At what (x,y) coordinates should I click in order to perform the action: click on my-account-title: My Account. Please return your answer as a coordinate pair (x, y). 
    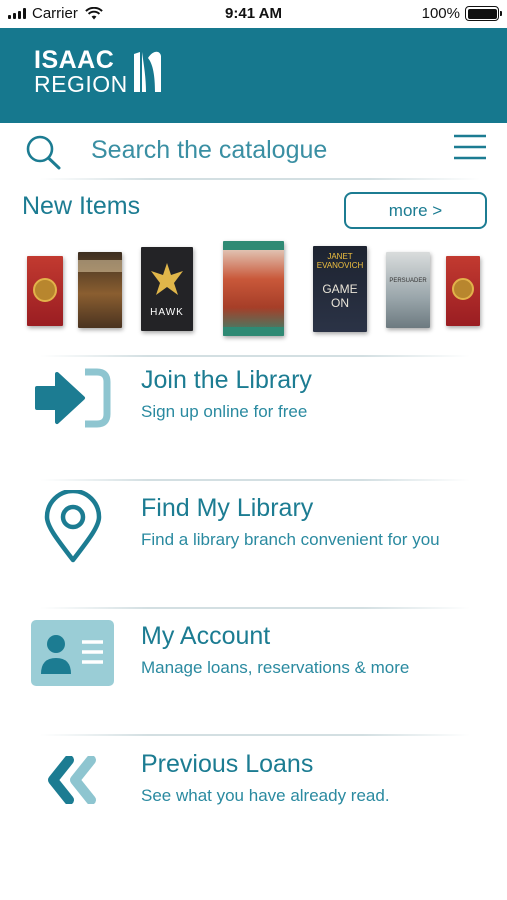
    Looking at the image, I should click on (206, 636).